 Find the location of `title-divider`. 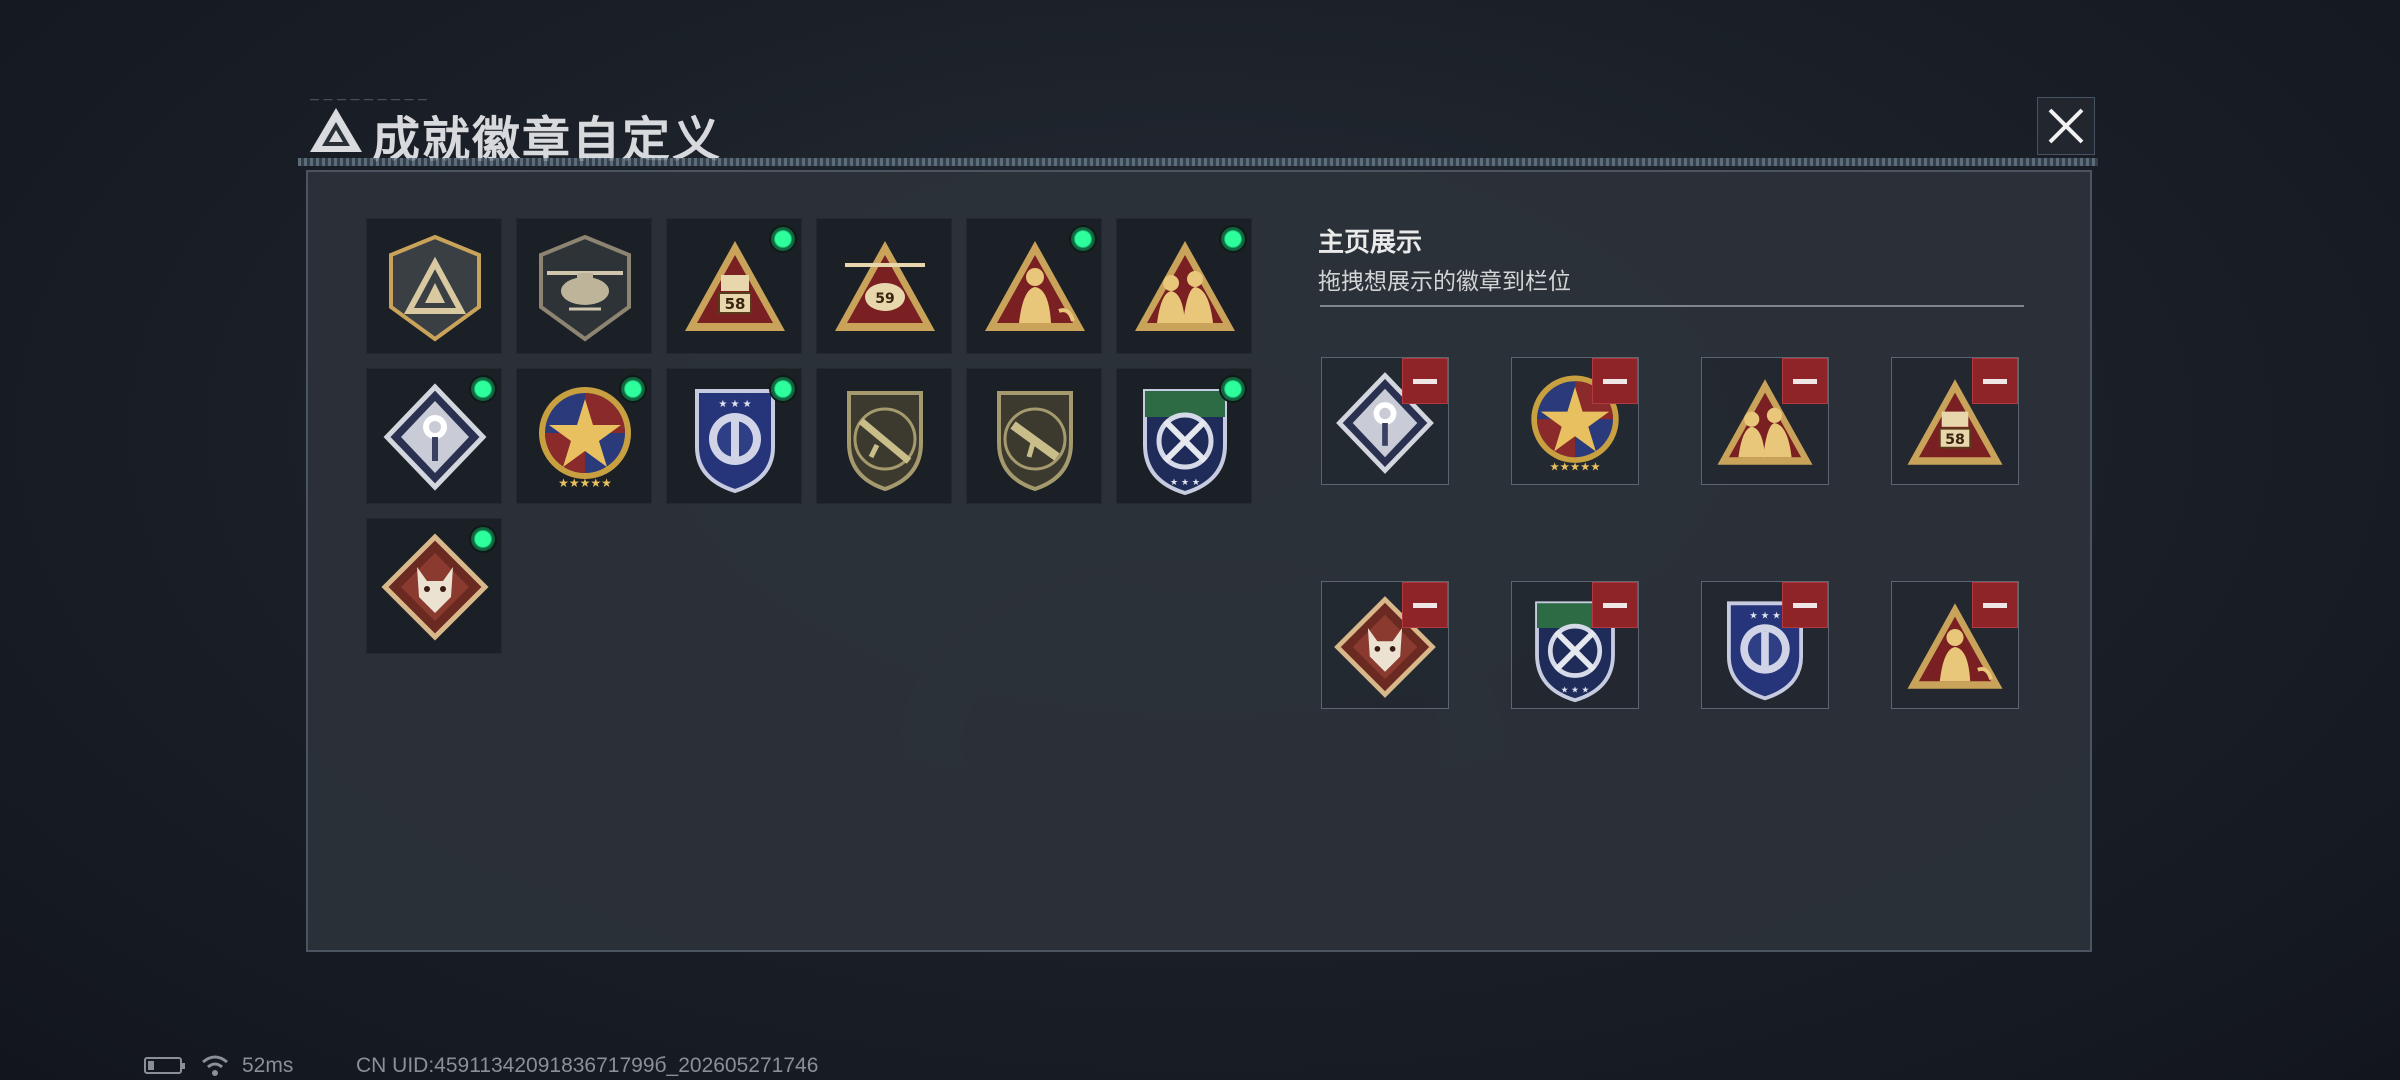

title-divider is located at coordinates (1198, 162).